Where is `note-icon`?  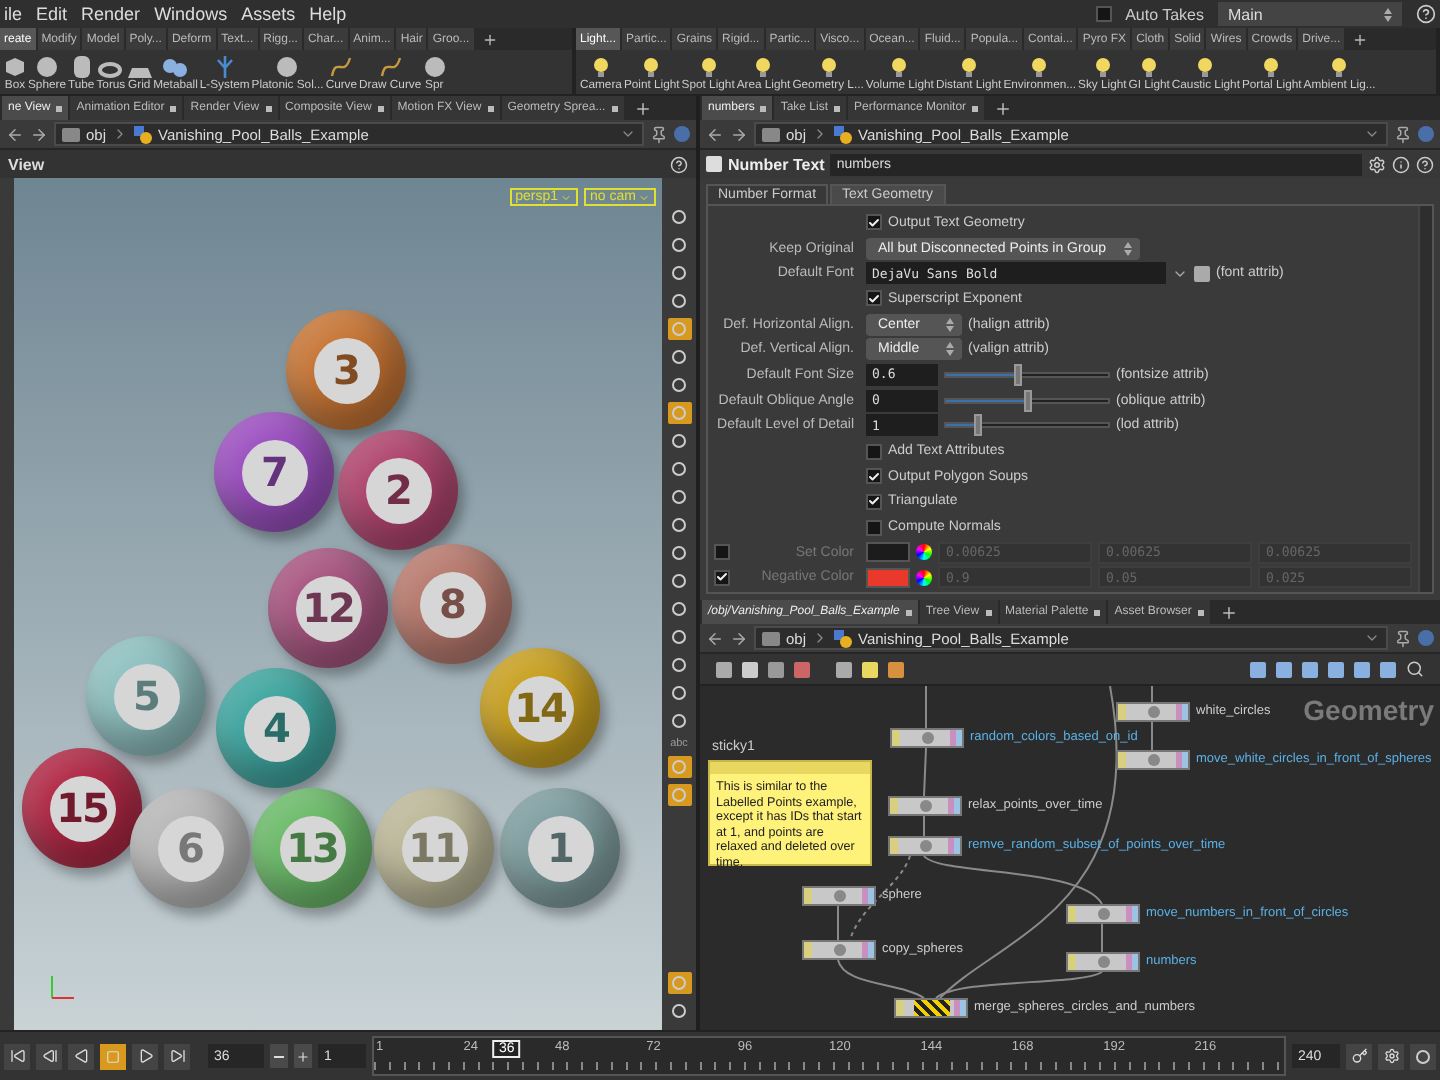 note-icon is located at coordinates (870, 669).